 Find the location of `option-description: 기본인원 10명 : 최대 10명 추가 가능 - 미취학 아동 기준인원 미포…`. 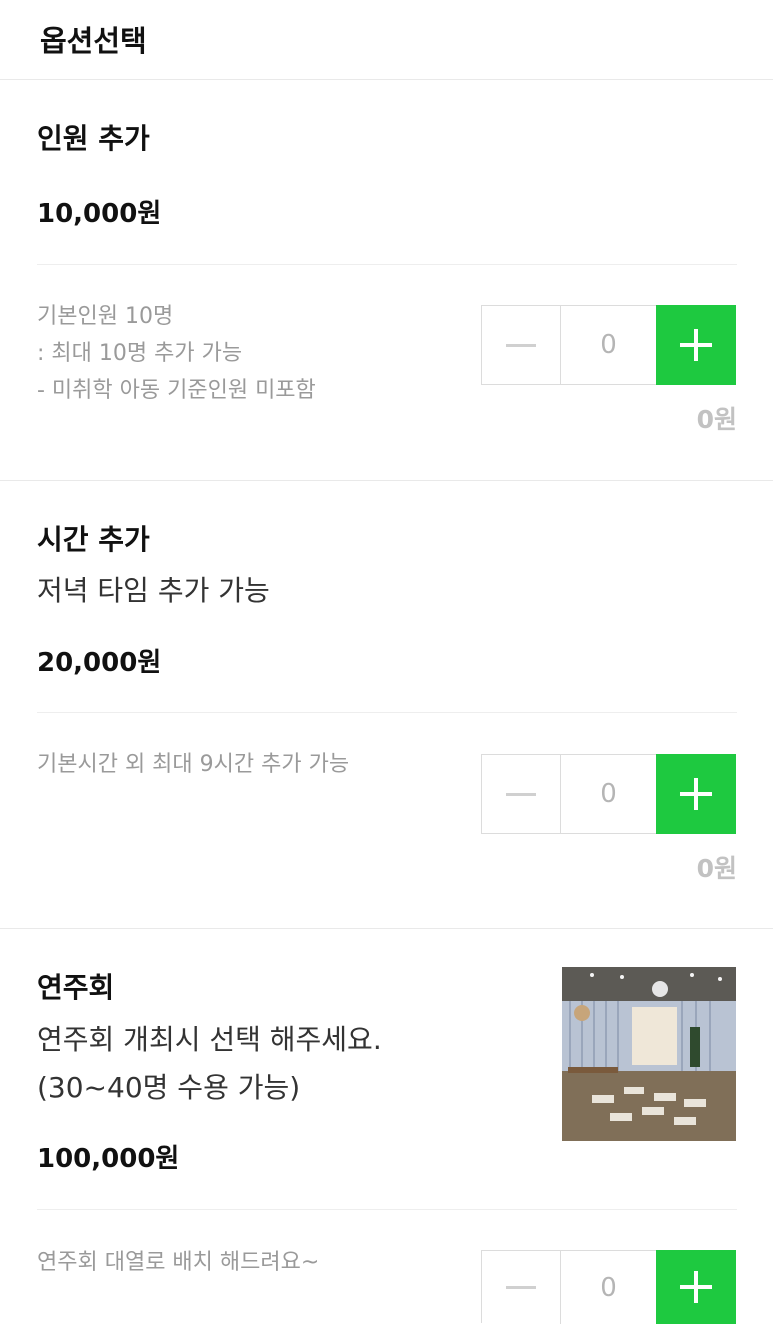

option-description: 기본인원 10명 : 최대 10명 추가 가능 - 미취학 아동 기준인원 미포… is located at coordinates (176, 353).